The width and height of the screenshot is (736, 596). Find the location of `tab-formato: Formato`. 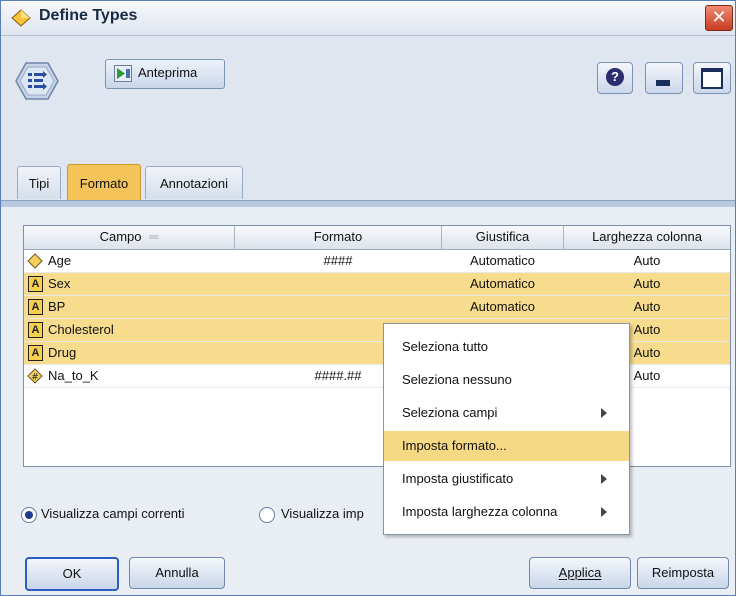

tab-formato: Formato is located at coordinates (104, 182).